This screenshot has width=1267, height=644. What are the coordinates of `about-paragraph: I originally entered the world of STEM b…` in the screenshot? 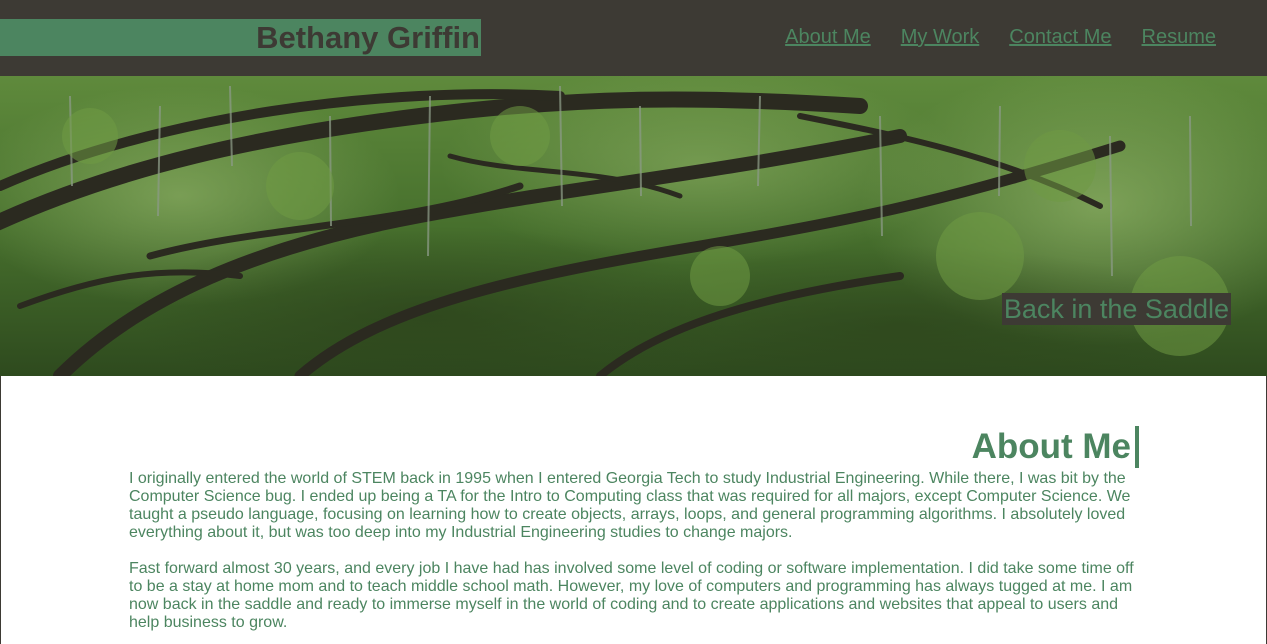 It's located at (630, 505).